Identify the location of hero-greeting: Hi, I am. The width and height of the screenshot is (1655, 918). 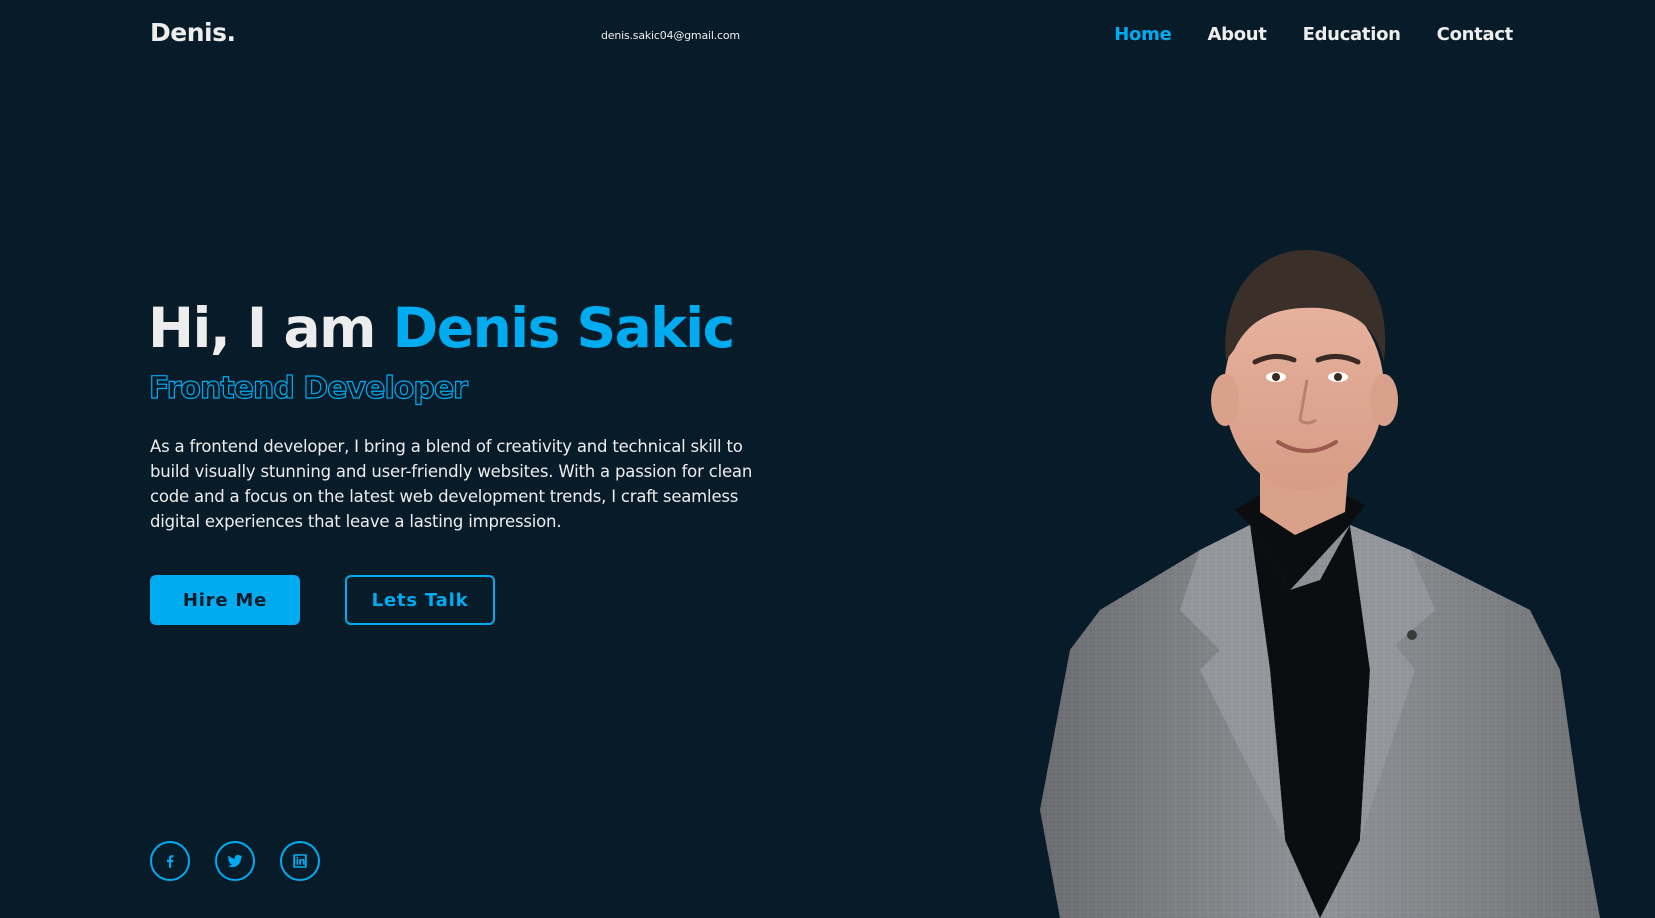
(262, 328).